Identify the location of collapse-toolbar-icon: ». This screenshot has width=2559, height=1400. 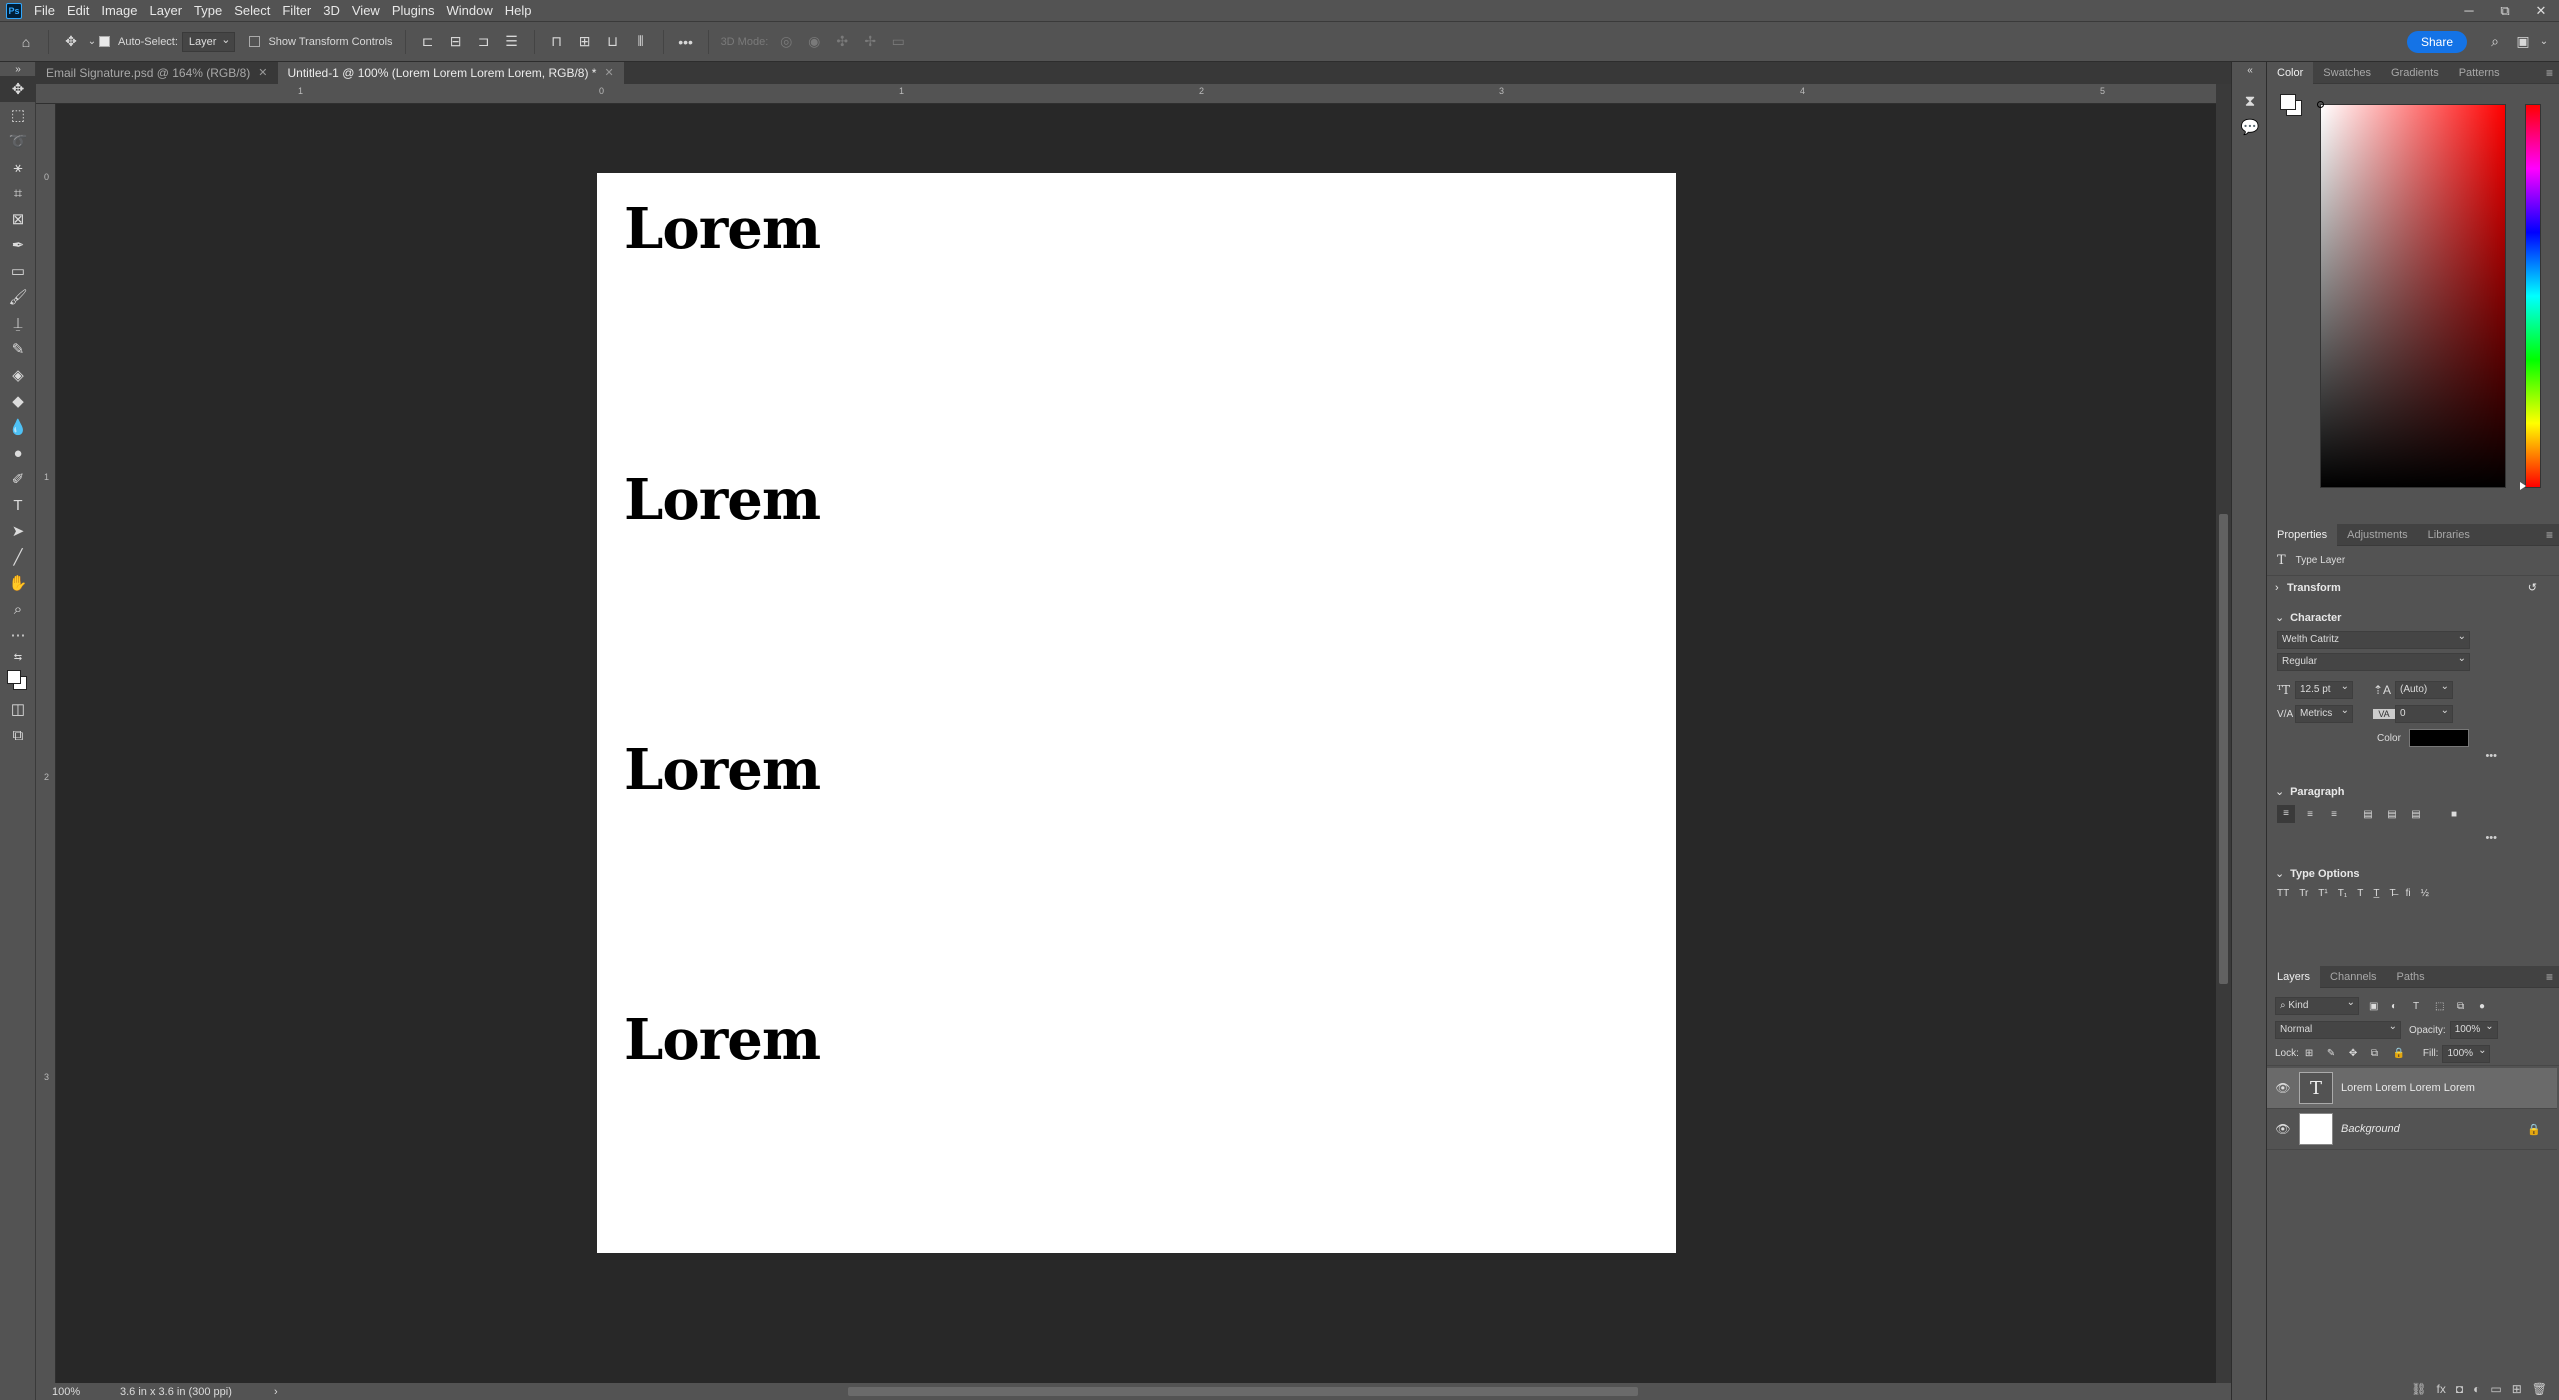
(18, 69).